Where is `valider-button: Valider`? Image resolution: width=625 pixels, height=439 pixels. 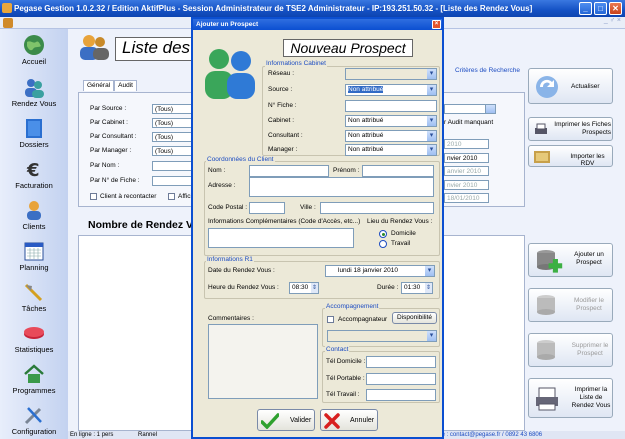 valider-button: Valider is located at coordinates (286, 420).